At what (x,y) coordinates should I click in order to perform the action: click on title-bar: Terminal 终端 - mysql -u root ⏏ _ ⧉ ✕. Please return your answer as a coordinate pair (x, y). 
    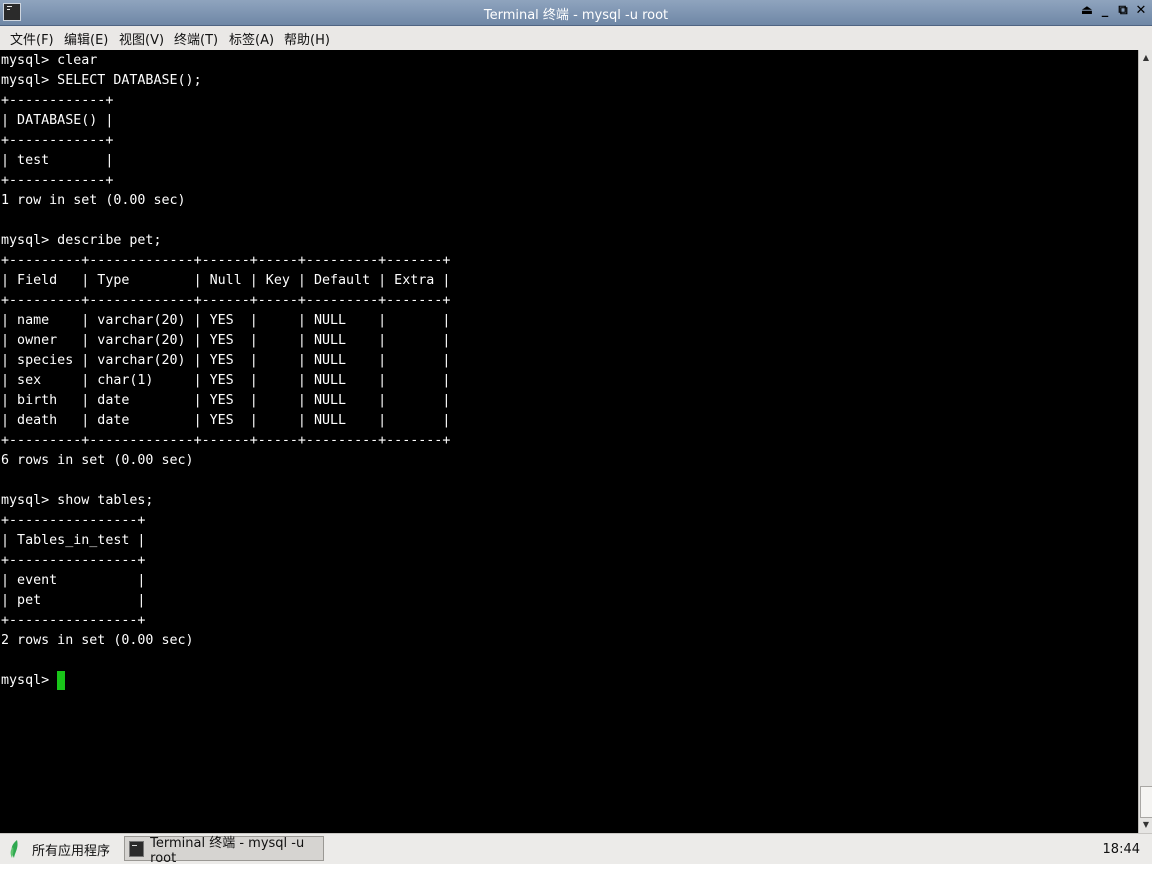
    Looking at the image, I should click on (576, 13).